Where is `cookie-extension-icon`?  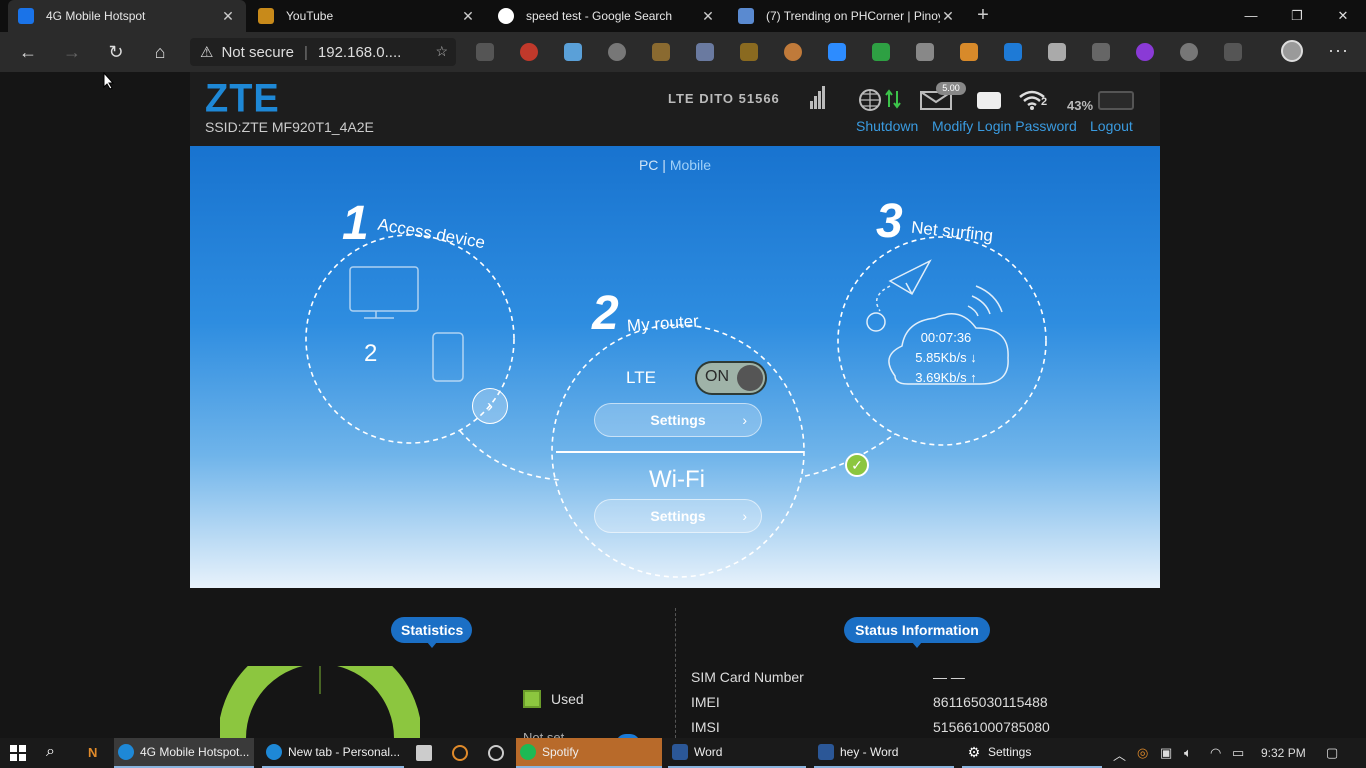
cookie-extension-icon is located at coordinates (661, 52).